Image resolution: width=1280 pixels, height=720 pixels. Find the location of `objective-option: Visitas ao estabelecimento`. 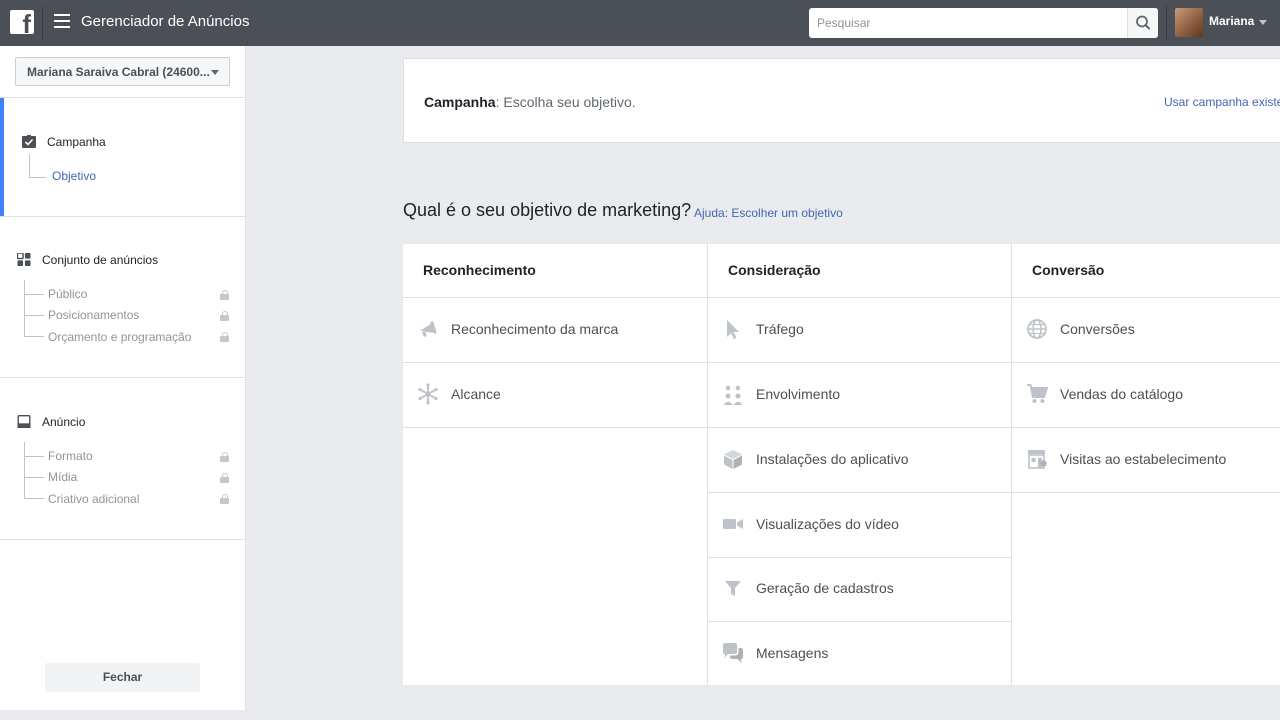

objective-option: Visitas ao estabelecimento is located at coordinates (1146, 460).